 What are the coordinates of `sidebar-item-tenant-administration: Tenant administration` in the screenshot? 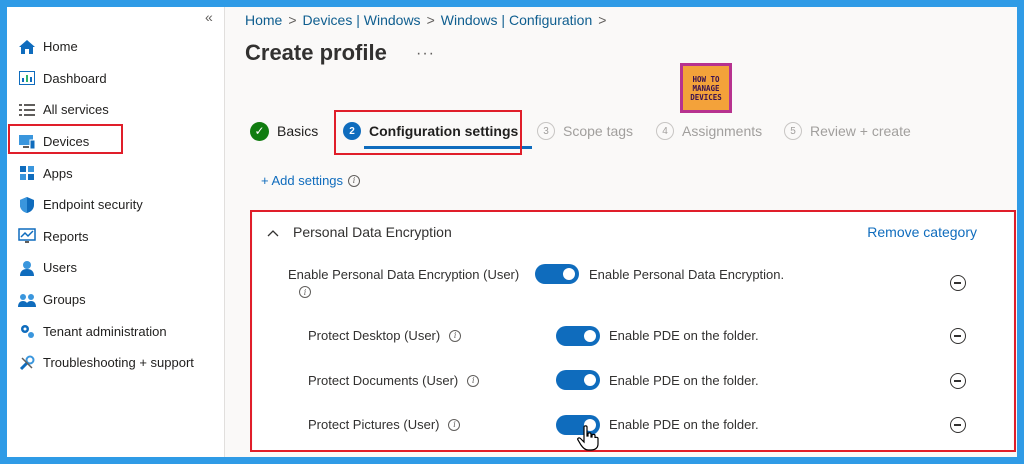 It's located at (116, 331).